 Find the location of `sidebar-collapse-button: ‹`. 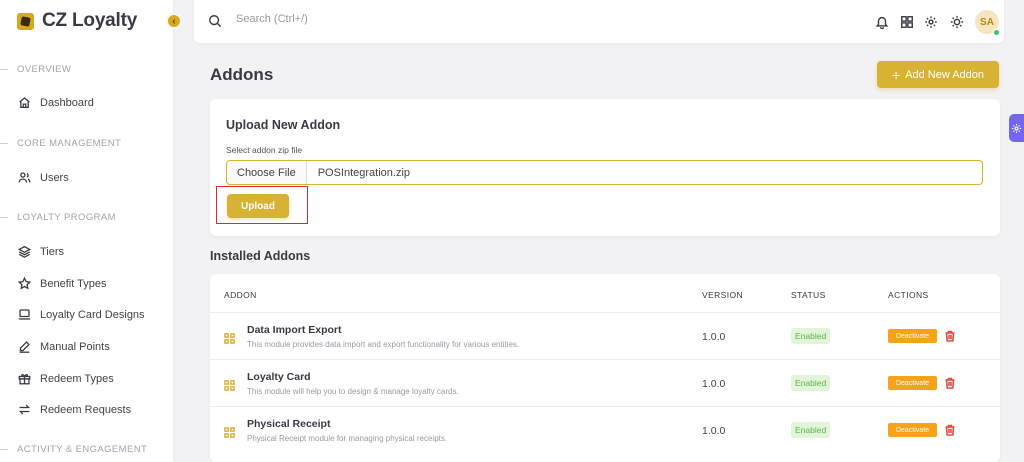

sidebar-collapse-button: ‹ is located at coordinates (174, 21).